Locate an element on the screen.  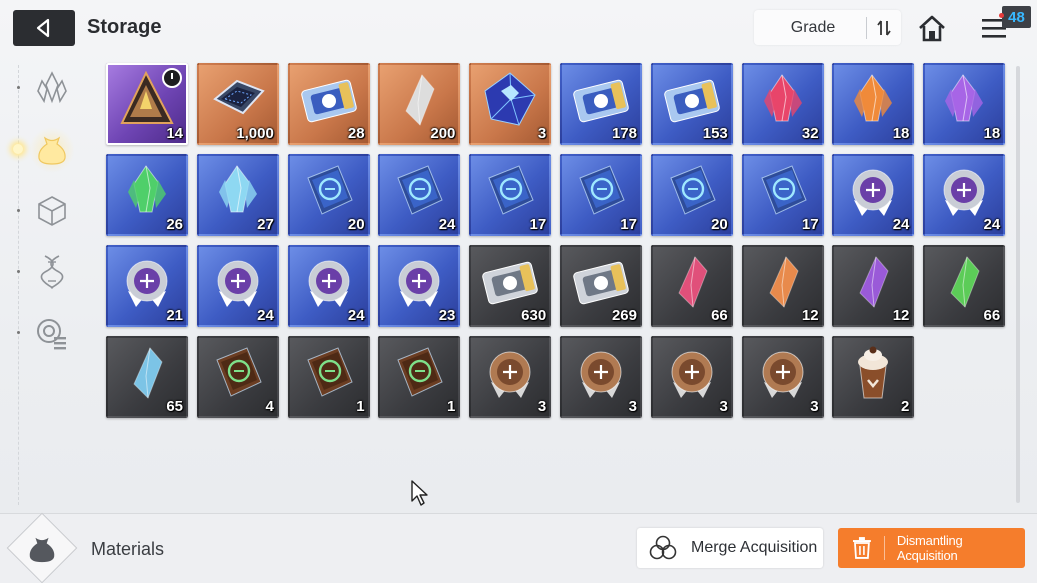
sidebar-item-records is located at coordinates (45, 333).